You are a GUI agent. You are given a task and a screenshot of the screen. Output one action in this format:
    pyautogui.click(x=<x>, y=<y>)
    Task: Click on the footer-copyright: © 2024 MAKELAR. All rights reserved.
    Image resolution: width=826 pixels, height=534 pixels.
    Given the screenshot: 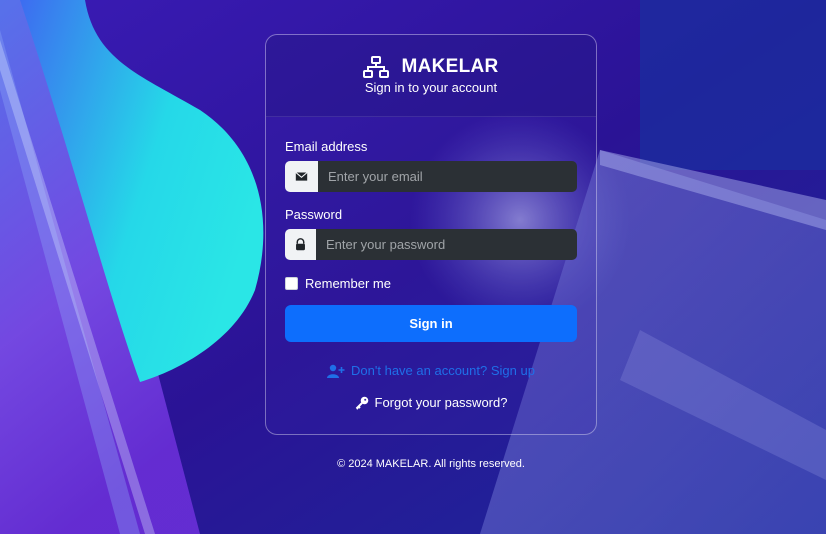 What is the action you would take?
    pyautogui.click(x=431, y=464)
    